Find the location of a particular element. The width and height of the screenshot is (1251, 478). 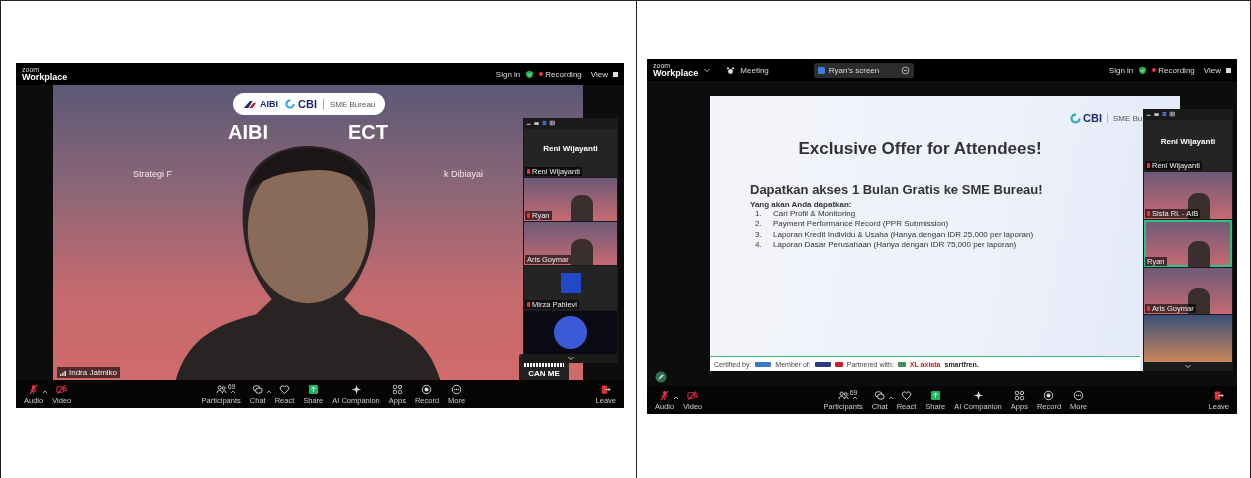

list-item-text: Cari Profil & Monitoring is located at coordinates (814, 214).